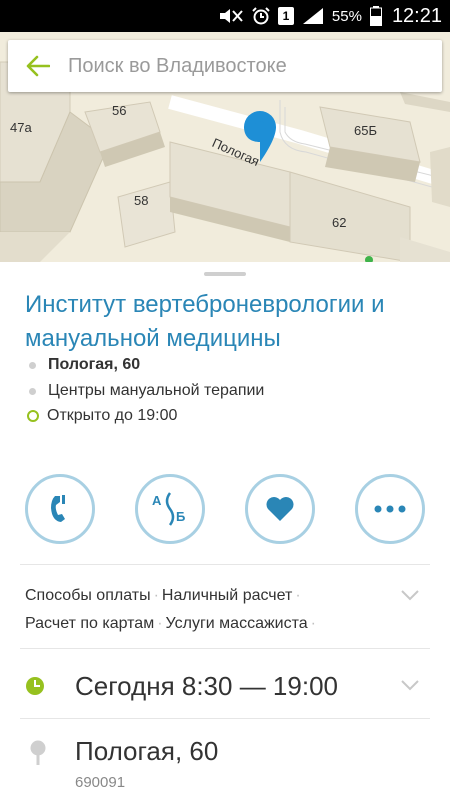  What do you see at coordinates (416, 15) in the screenshot?
I see `clock: 12:21` at bounding box center [416, 15].